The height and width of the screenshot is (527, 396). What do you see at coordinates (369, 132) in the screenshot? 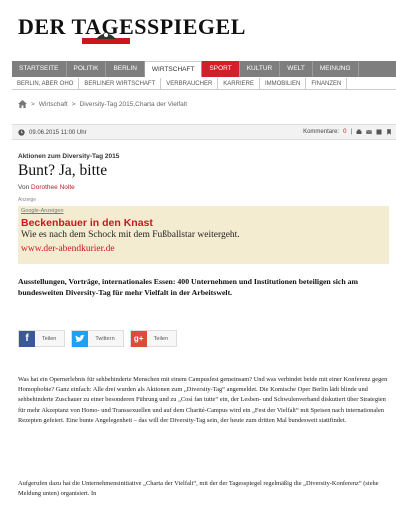
I see `mail-icon` at bounding box center [369, 132].